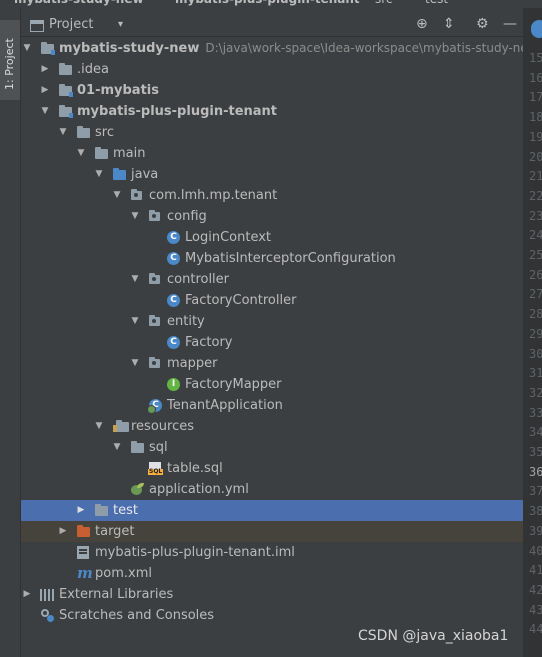 The width and height of the screenshot is (542, 657). Describe the element at coordinates (272, 426) in the screenshot. I see `tree-item-resources: ▼ resources` at that location.